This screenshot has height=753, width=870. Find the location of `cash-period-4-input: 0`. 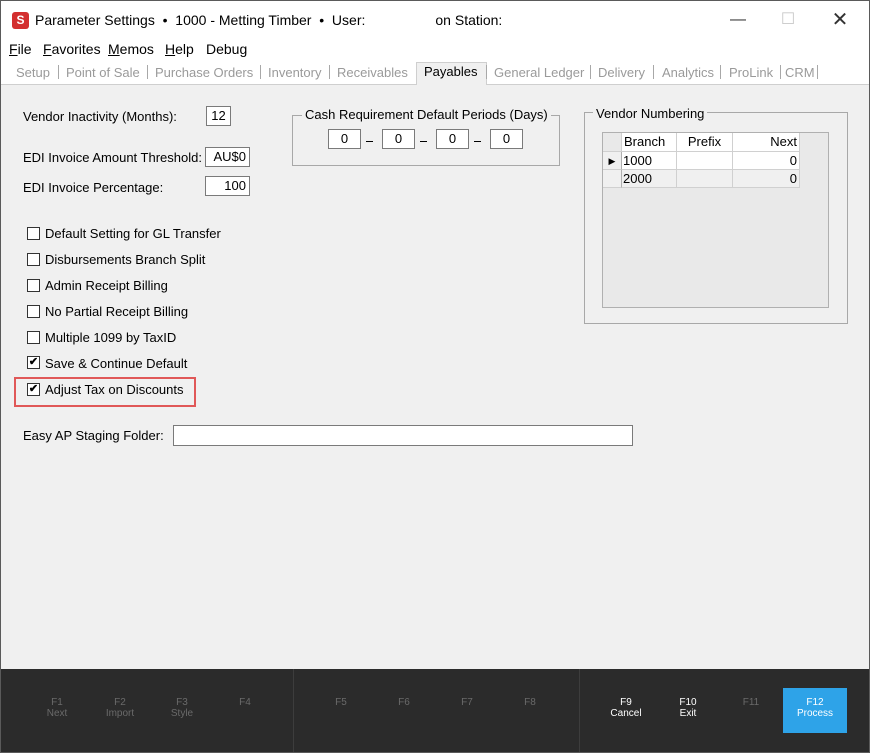

cash-period-4-input: 0 is located at coordinates (506, 139).